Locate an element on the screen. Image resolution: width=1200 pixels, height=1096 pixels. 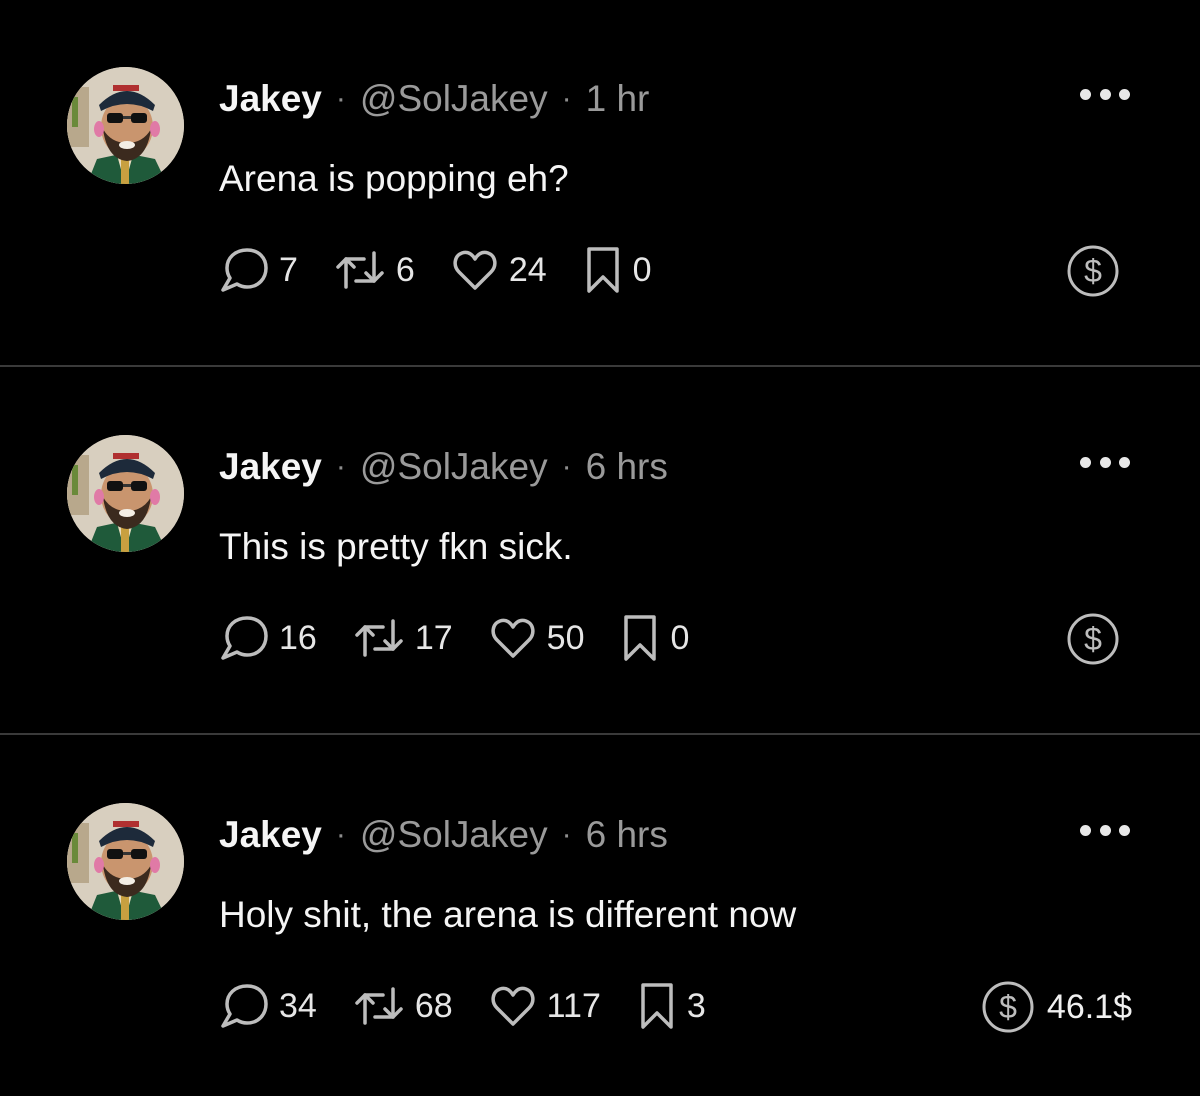
reply-button: 34 is located at coordinates (268, 1006).